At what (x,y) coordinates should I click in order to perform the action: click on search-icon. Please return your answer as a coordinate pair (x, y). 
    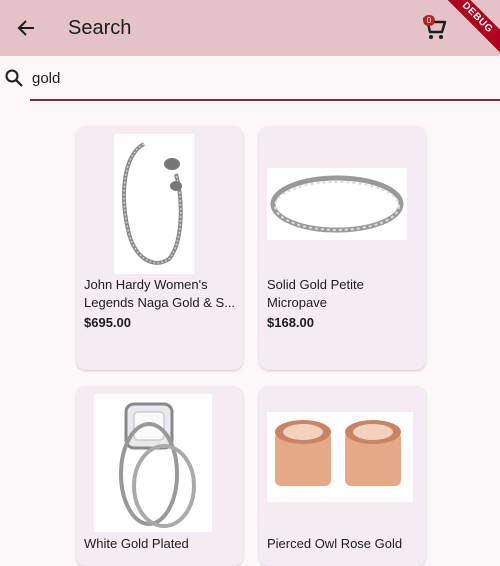
    Looking at the image, I should click on (14, 78).